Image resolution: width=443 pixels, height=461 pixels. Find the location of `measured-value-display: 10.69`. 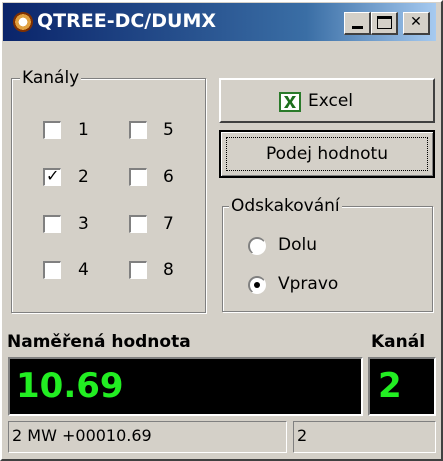

measured-value-display: 10.69 is located at coordinates (185, 386).